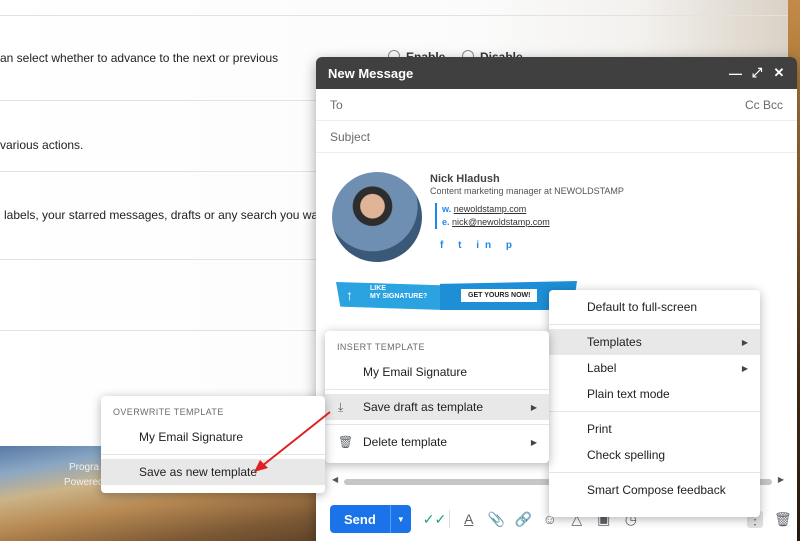 The image size is (800, 541). What do you see at coordinates (349, 295) in the screenshot?
I see `arrow-up-icon: ↑` at bounding box center [349, 295].